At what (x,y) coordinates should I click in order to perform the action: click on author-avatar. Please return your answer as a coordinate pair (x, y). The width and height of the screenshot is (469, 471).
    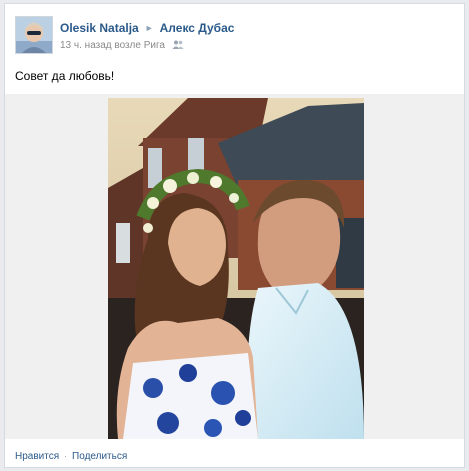
    Looking at the image, I should click on (34, 35).